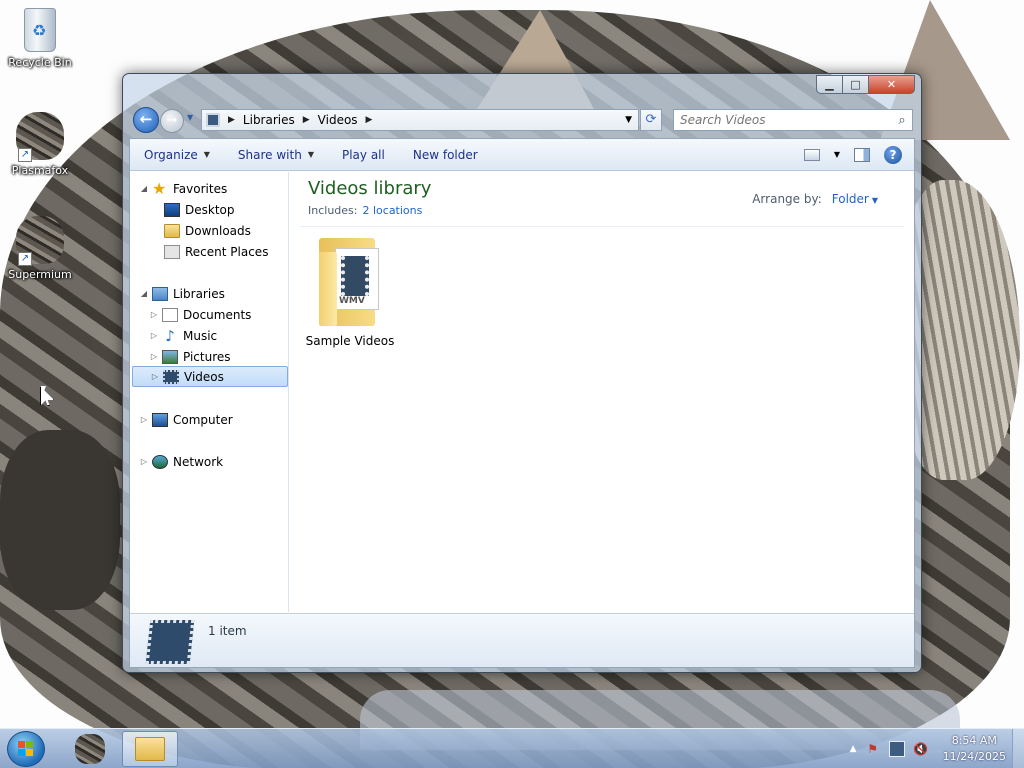  I want to click on tree-computer: ▷ Computer, so click(185, 419).